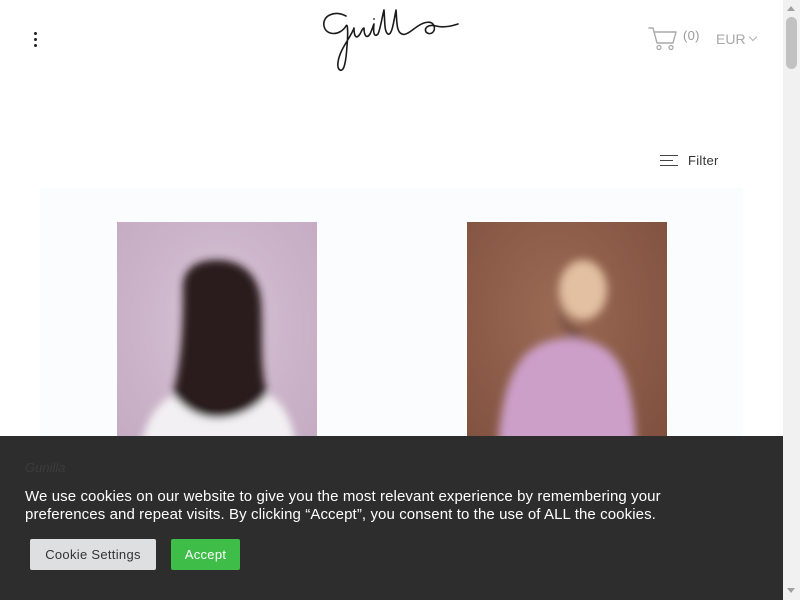 The height and width of the screenshot is (600, 800). I want to click on brand-logo, so click(391, 41).